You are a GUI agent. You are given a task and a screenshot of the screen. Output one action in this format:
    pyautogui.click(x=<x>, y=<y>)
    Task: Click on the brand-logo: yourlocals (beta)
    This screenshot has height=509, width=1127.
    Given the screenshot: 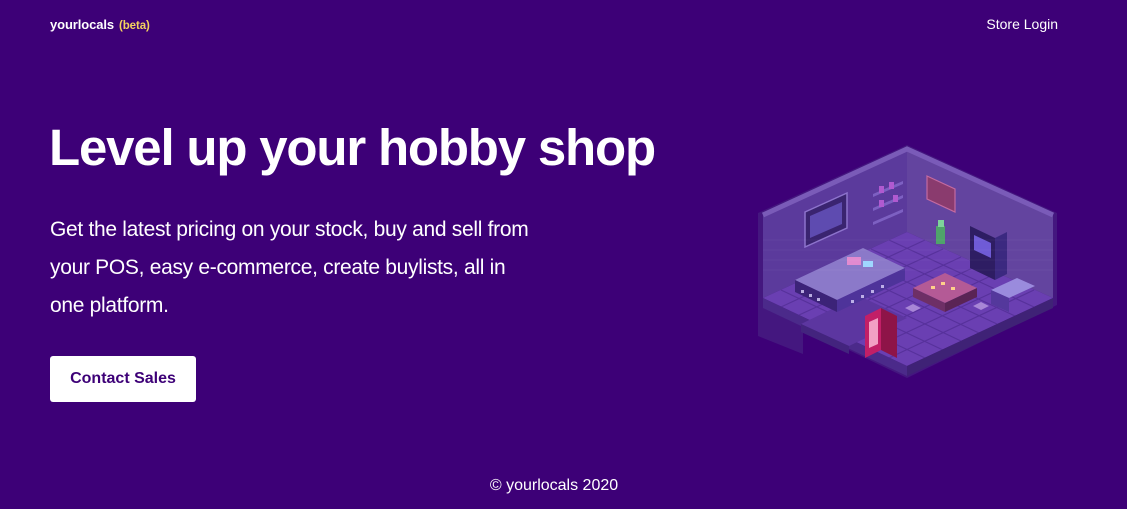 What is the action you would take?
    pyautogui.click(x=100, y=24)
    